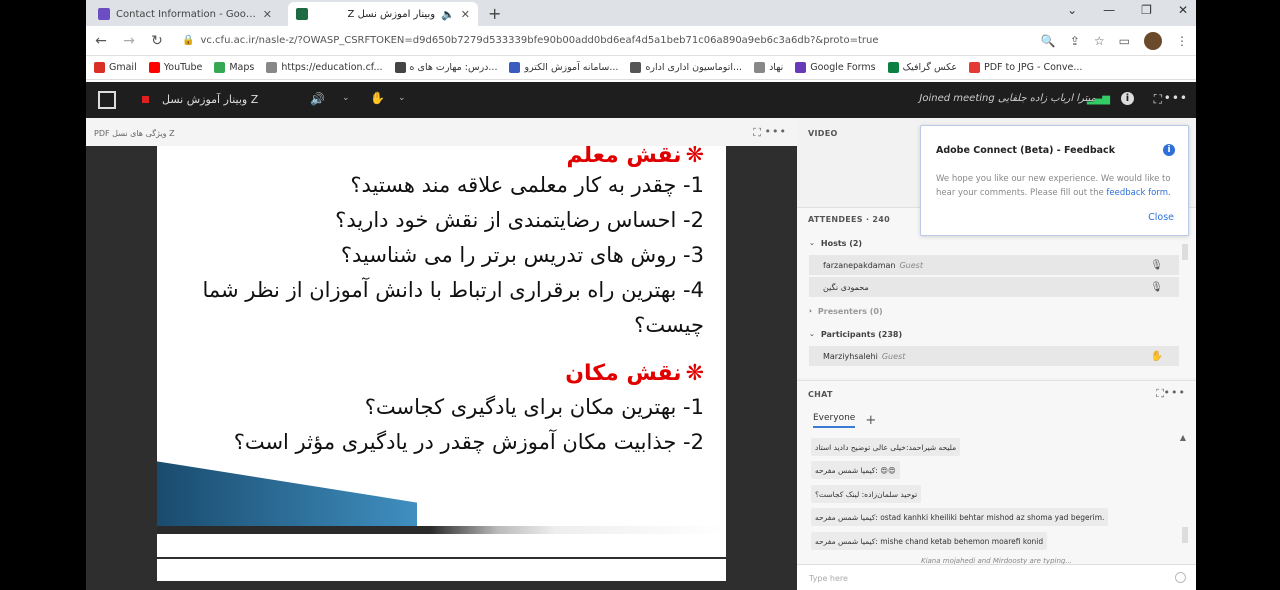 The image size is (1280, 590). I want to click on new-tab-icon: +, so click(494, 13).